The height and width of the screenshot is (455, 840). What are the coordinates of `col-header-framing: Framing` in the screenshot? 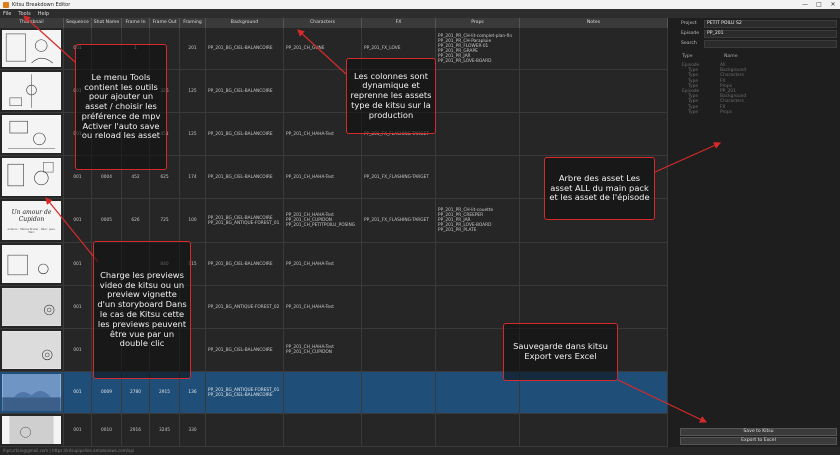 It's located at (193, 23).